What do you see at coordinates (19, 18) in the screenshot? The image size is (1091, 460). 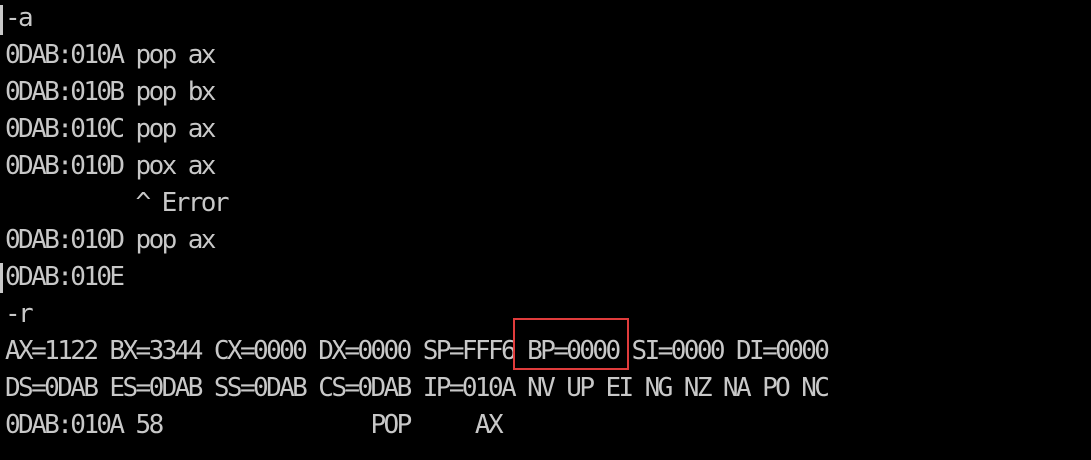 I see `terminal-line-assemble-command: -a` at bounding box center [19, 18].